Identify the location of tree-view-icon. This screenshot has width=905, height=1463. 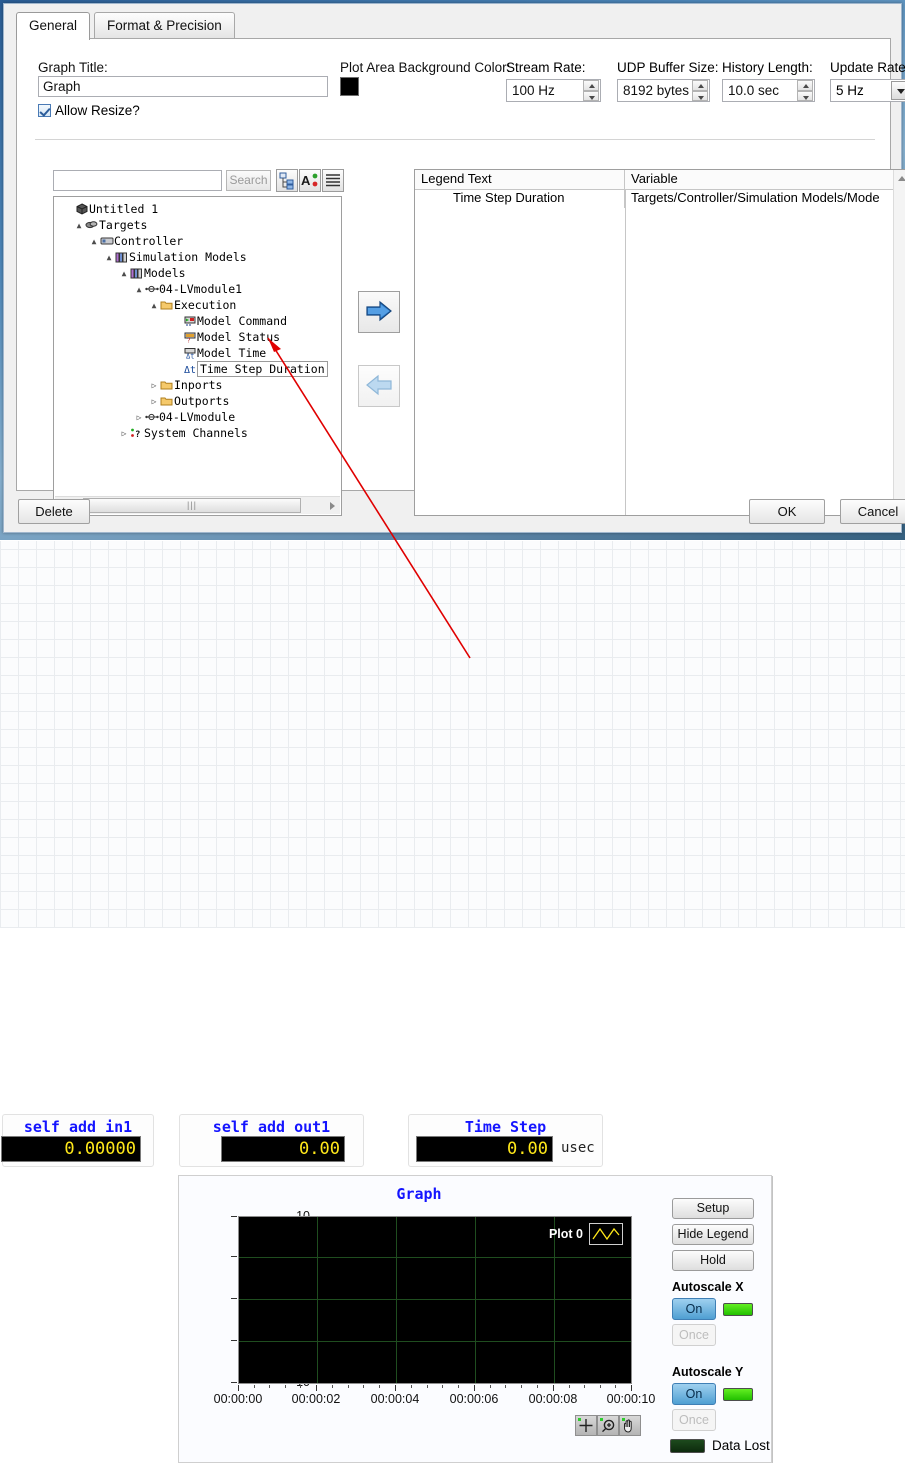
(287, 180).